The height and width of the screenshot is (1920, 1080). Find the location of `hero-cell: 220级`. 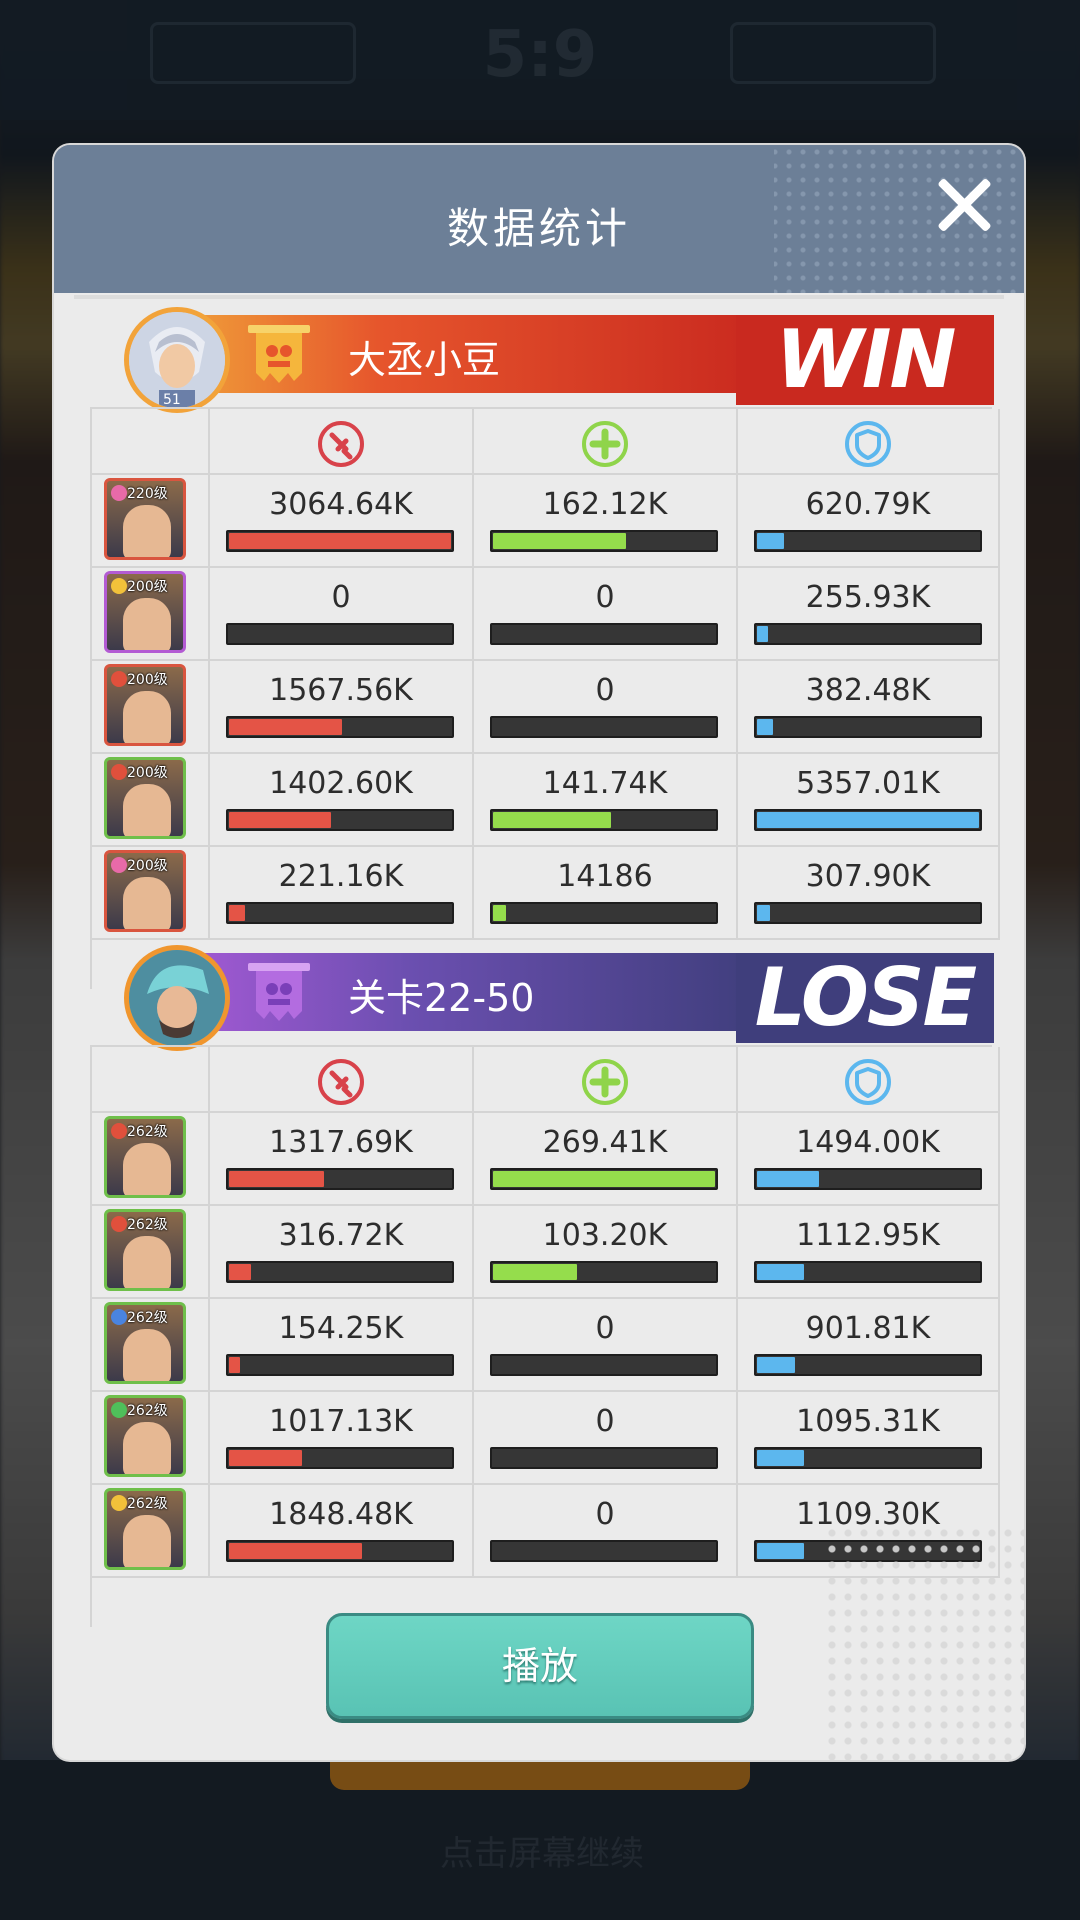

hero-cell: 220级 is located at coordinates (151, 521).